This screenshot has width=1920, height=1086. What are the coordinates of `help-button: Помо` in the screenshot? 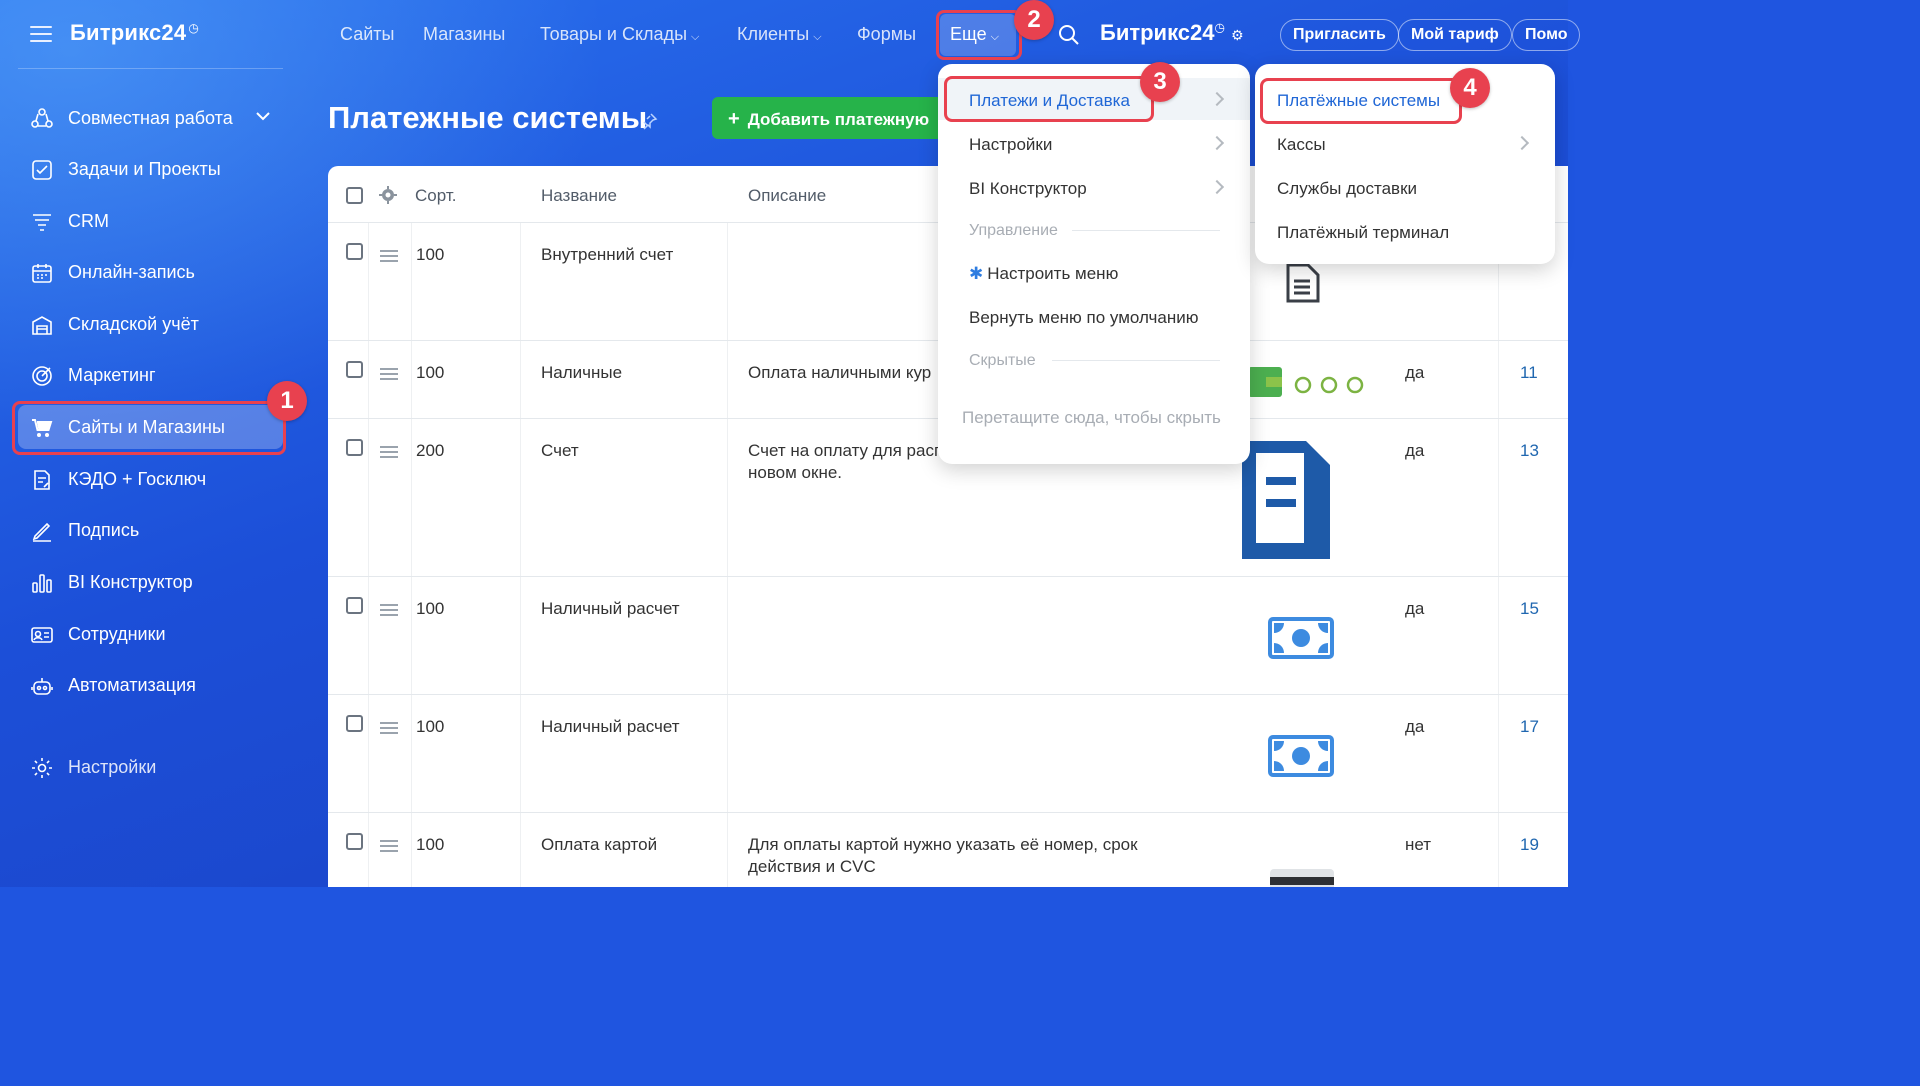 It's located at (1546, 35).